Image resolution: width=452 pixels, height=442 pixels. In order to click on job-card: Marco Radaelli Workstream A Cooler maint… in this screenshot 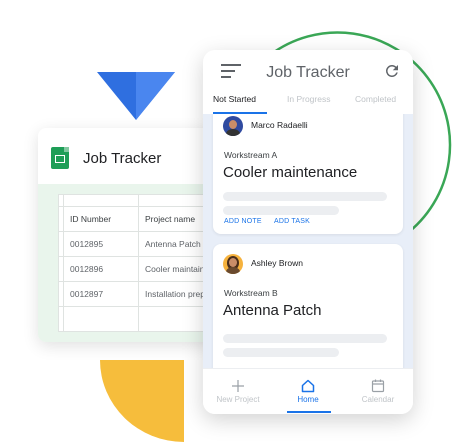, I will do `click(308, 174)`.